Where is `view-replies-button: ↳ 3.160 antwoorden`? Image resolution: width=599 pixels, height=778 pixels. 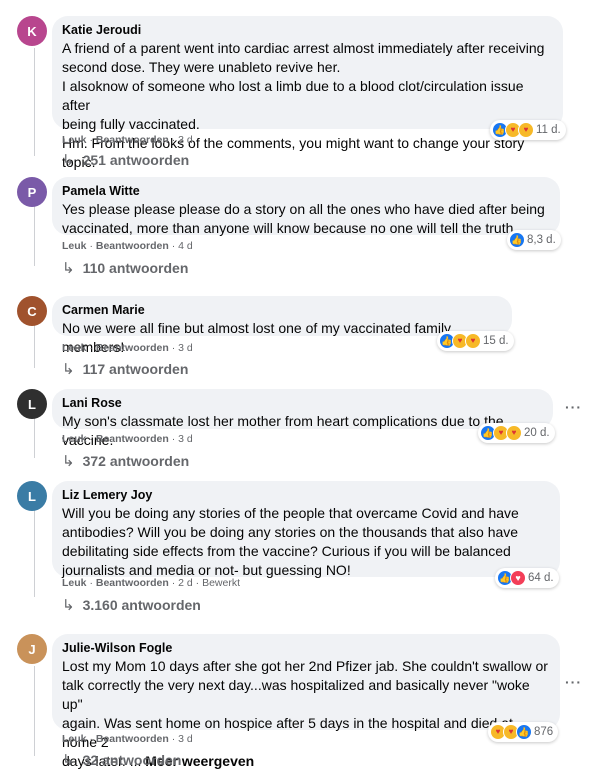 view-replies-button: ↳ 3.160 antwoorden is located at coordinates (131, 605).